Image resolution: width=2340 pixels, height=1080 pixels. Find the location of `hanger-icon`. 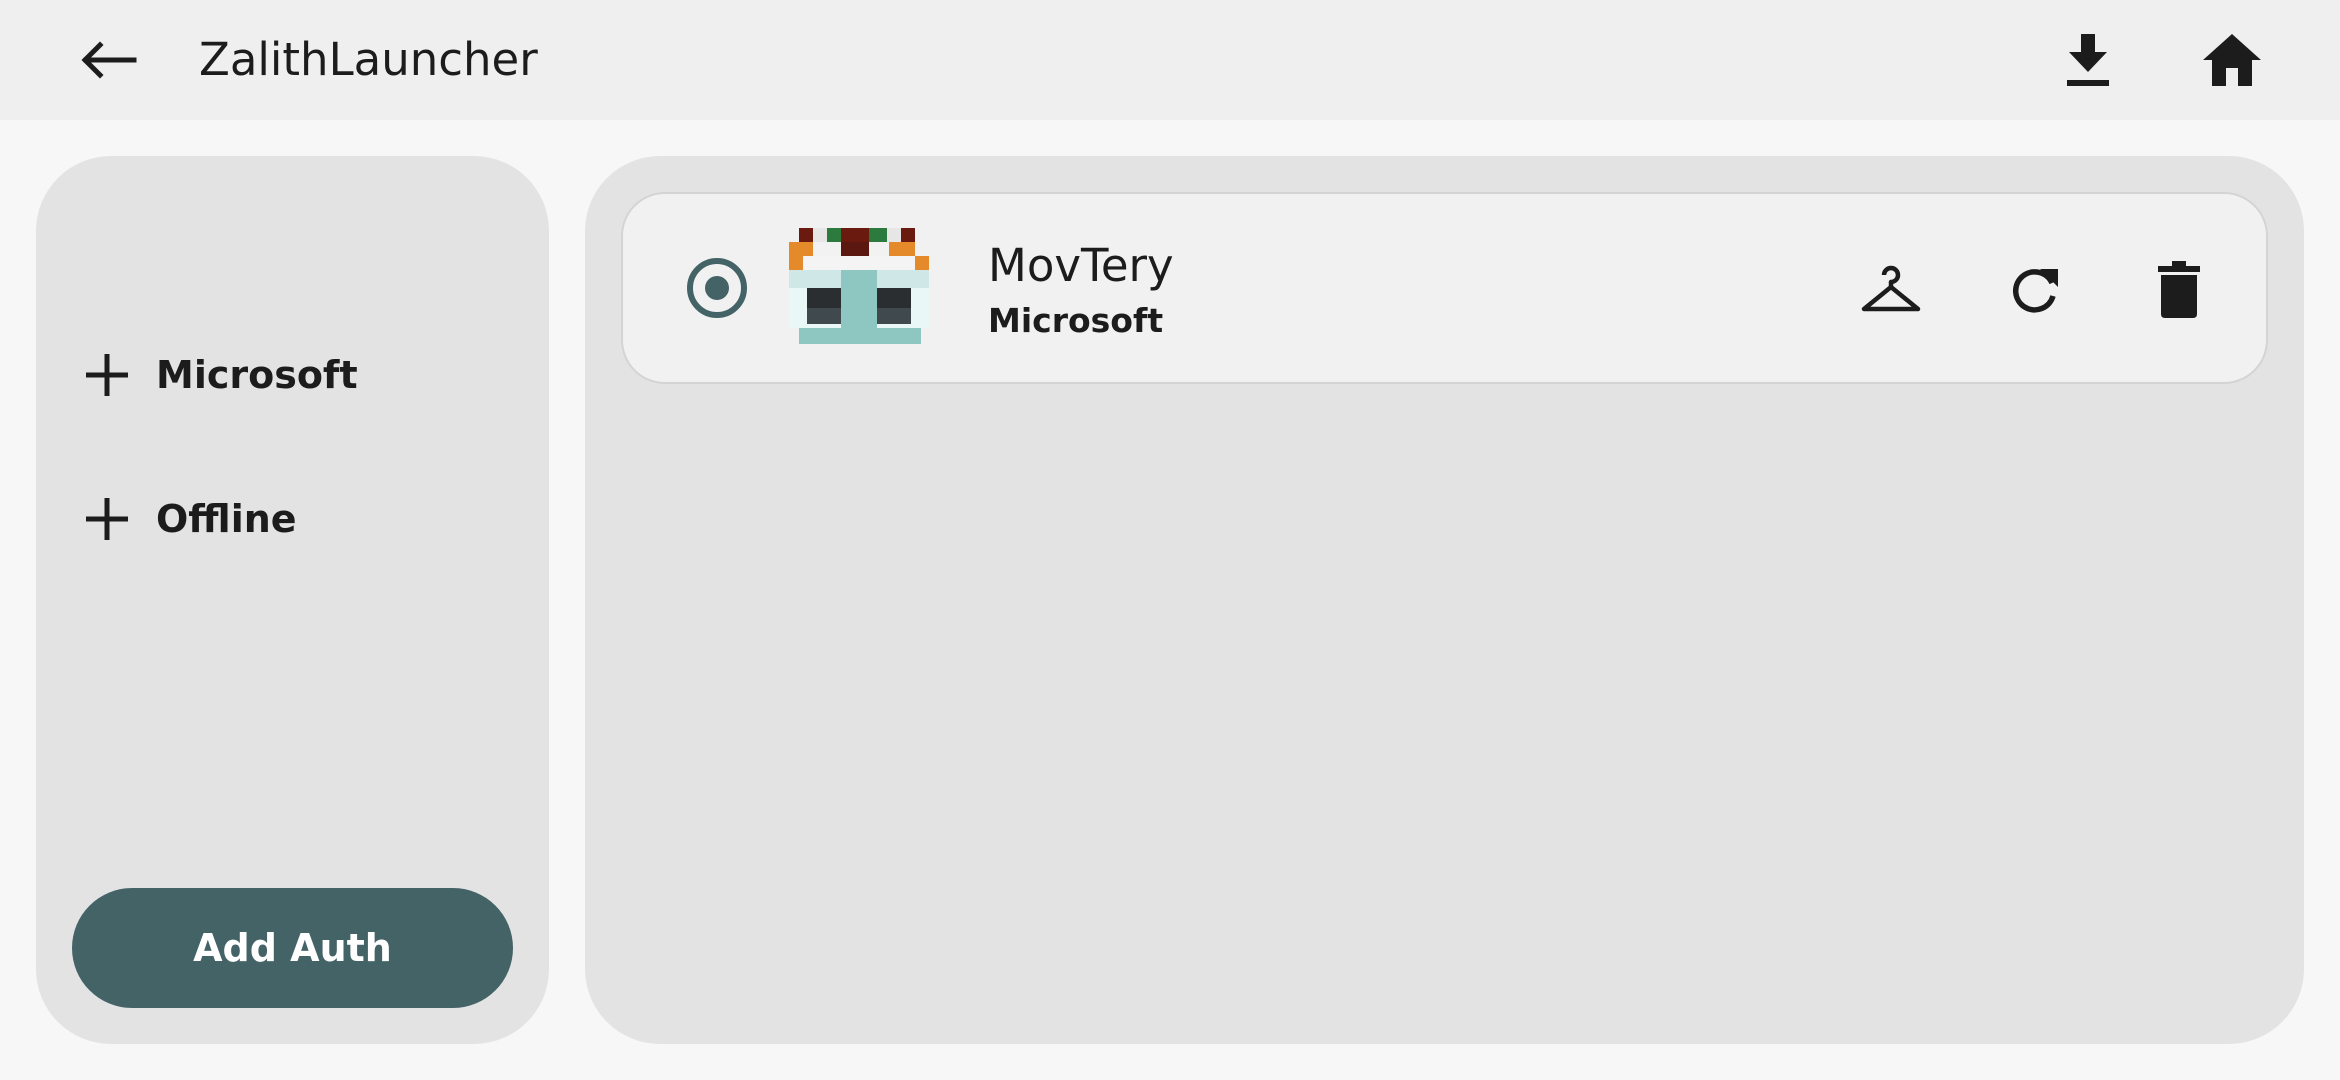

hanger-icon is located at coordinates (1891, 288).